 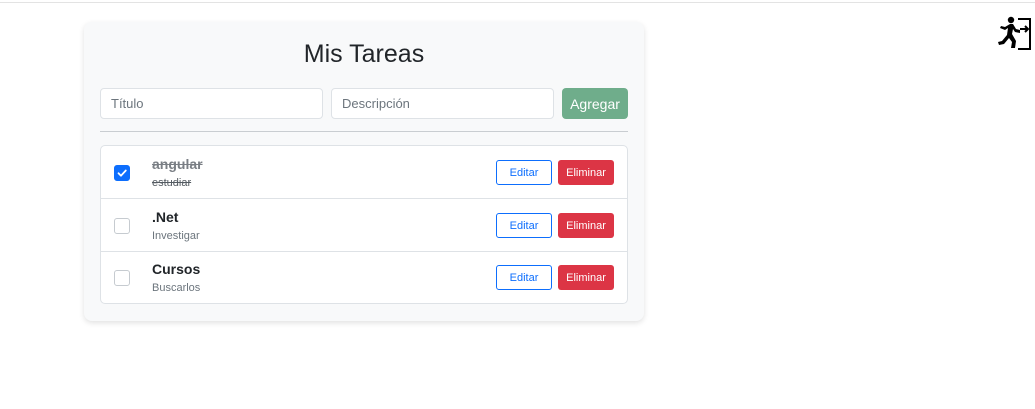 What do you see at coordinates (517, 2) in the screenshot?
I see `top-divider` at bounding box center [517, 2].